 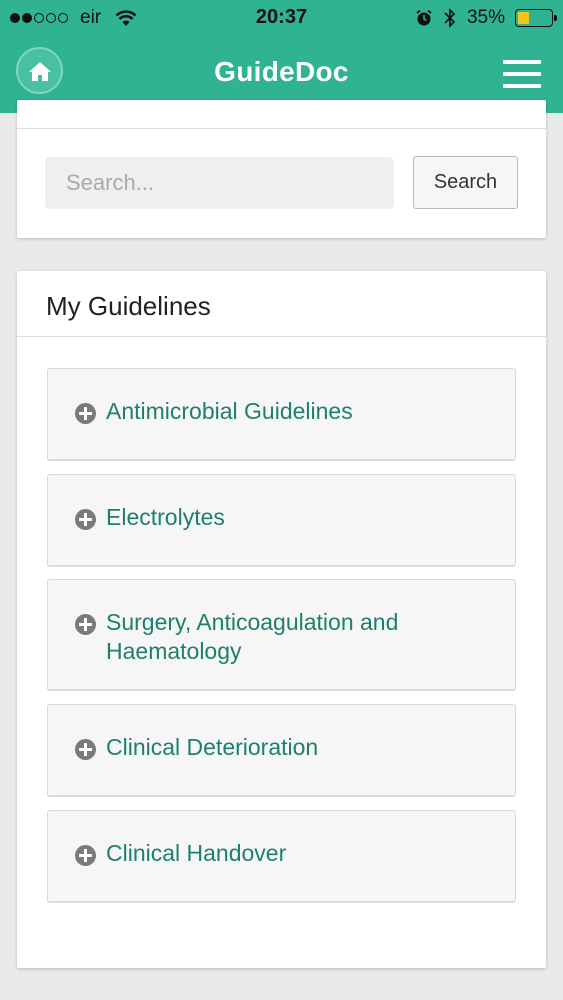 I want to click on battery-percent: 35%, so click(x=485, y=17).